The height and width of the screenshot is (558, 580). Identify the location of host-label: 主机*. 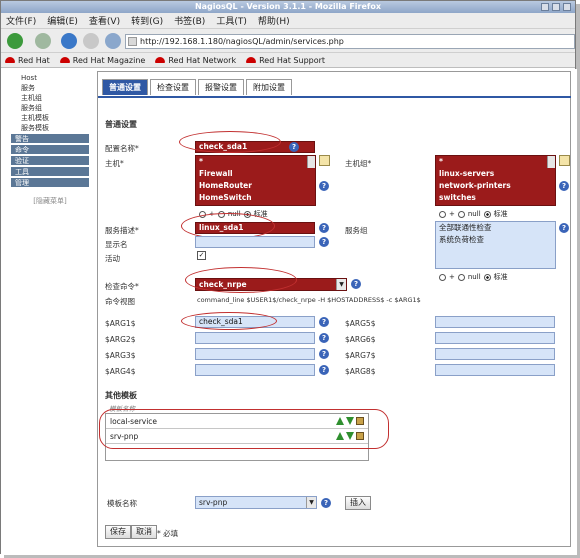
(114, 163).